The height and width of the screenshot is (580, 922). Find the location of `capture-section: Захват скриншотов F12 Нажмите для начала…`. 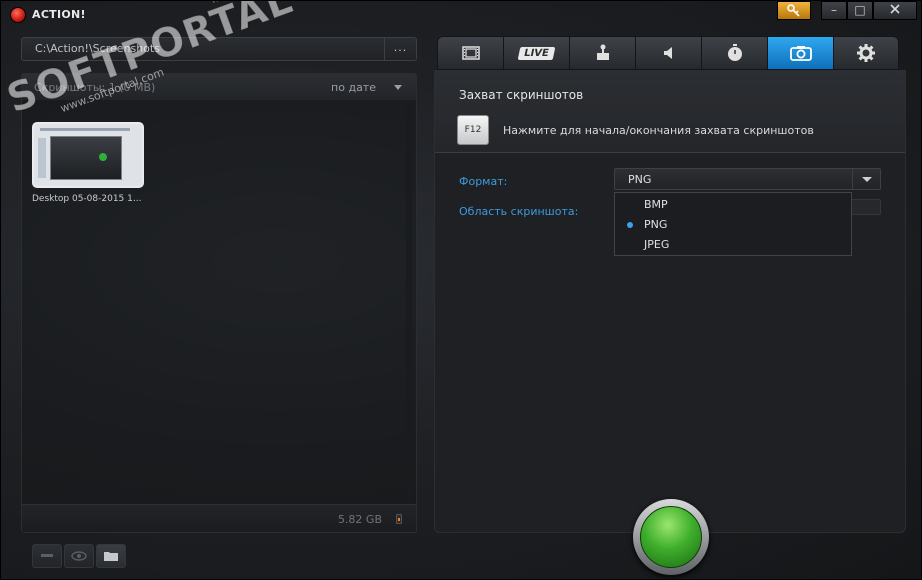

capture-section: Захват скриншотов F12 Нажмите для начала… is located at coordinates (670, 112).